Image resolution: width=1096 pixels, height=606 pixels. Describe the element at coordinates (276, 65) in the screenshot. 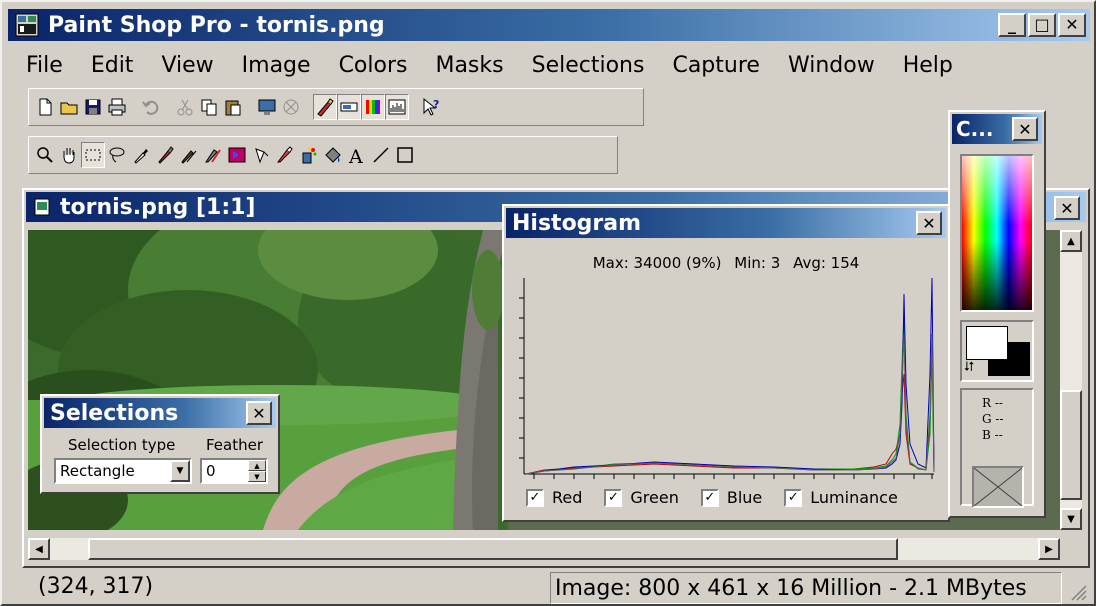

I see `menu-image: Image` at that location.